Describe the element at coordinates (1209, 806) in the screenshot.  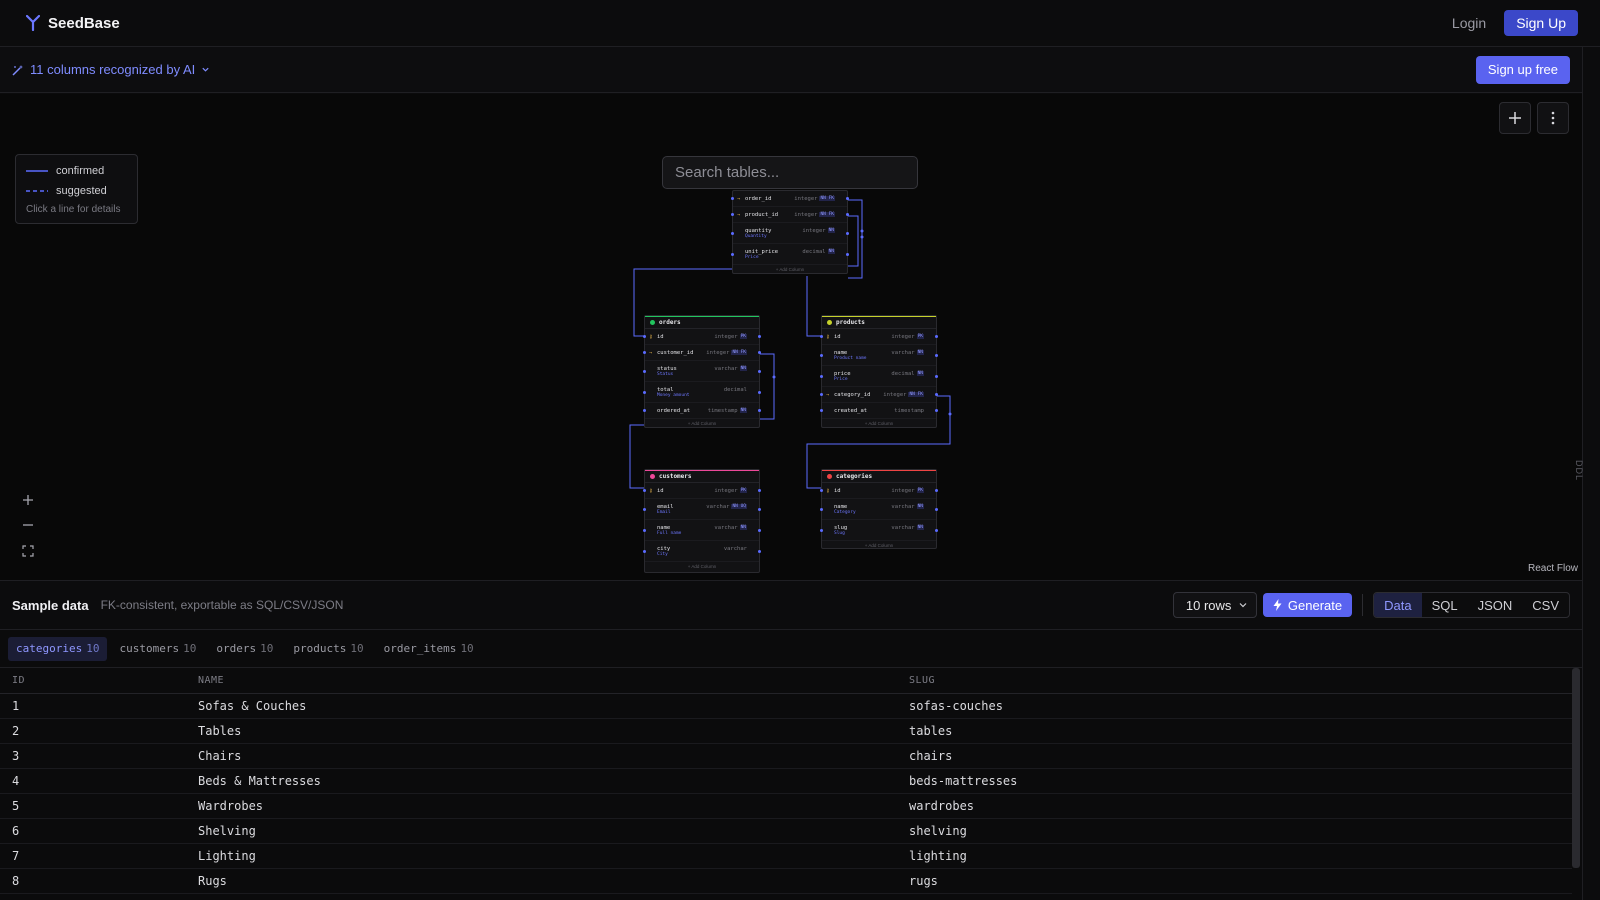
I see `table-cell: wardrobes` at that location.